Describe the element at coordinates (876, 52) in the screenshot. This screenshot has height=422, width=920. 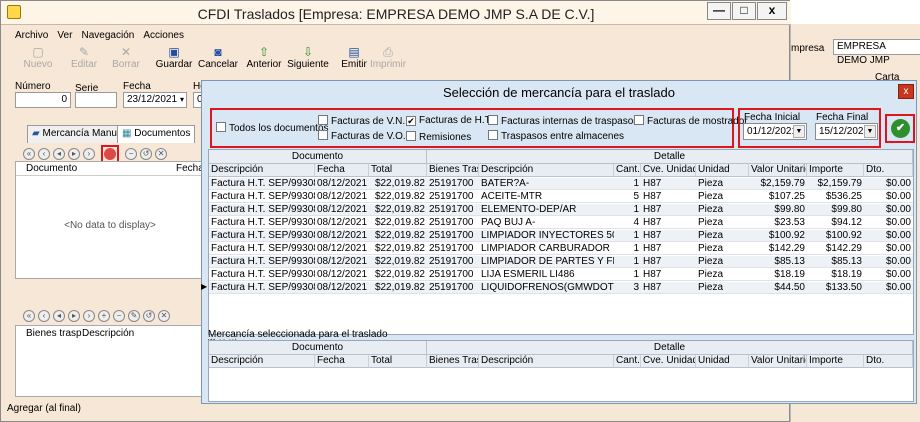
I see `empresa-field: EMPRESA DEMO JMP` at that location.